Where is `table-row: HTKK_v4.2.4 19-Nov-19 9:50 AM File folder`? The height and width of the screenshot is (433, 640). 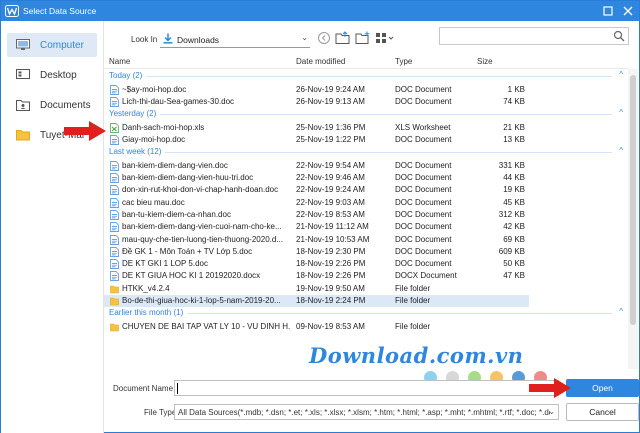 table-row: HTKK_v4.2.4 19-Nov-19 9:50 AM File folder is located at coordinates (316, 289).